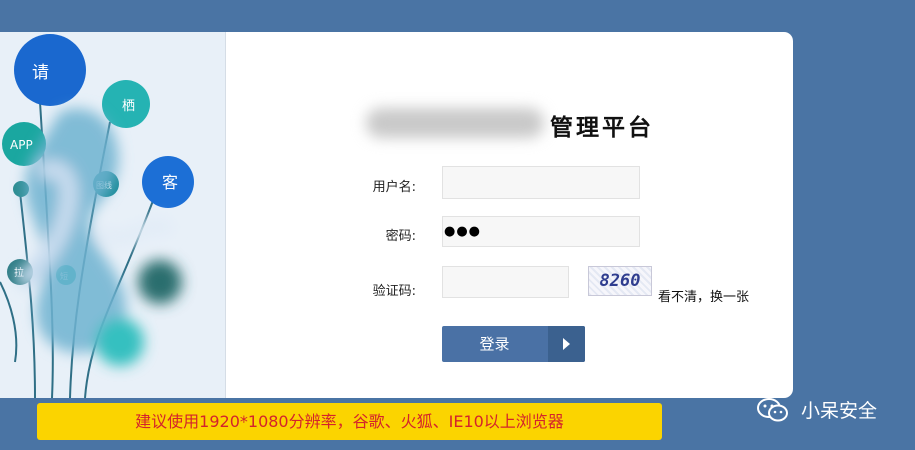 Image resolution: width=915 pixels, height=450 pixels. Describe the element at coordinates (394, 187) in the screenshot. I see `username-label: 用户名:` at that location.